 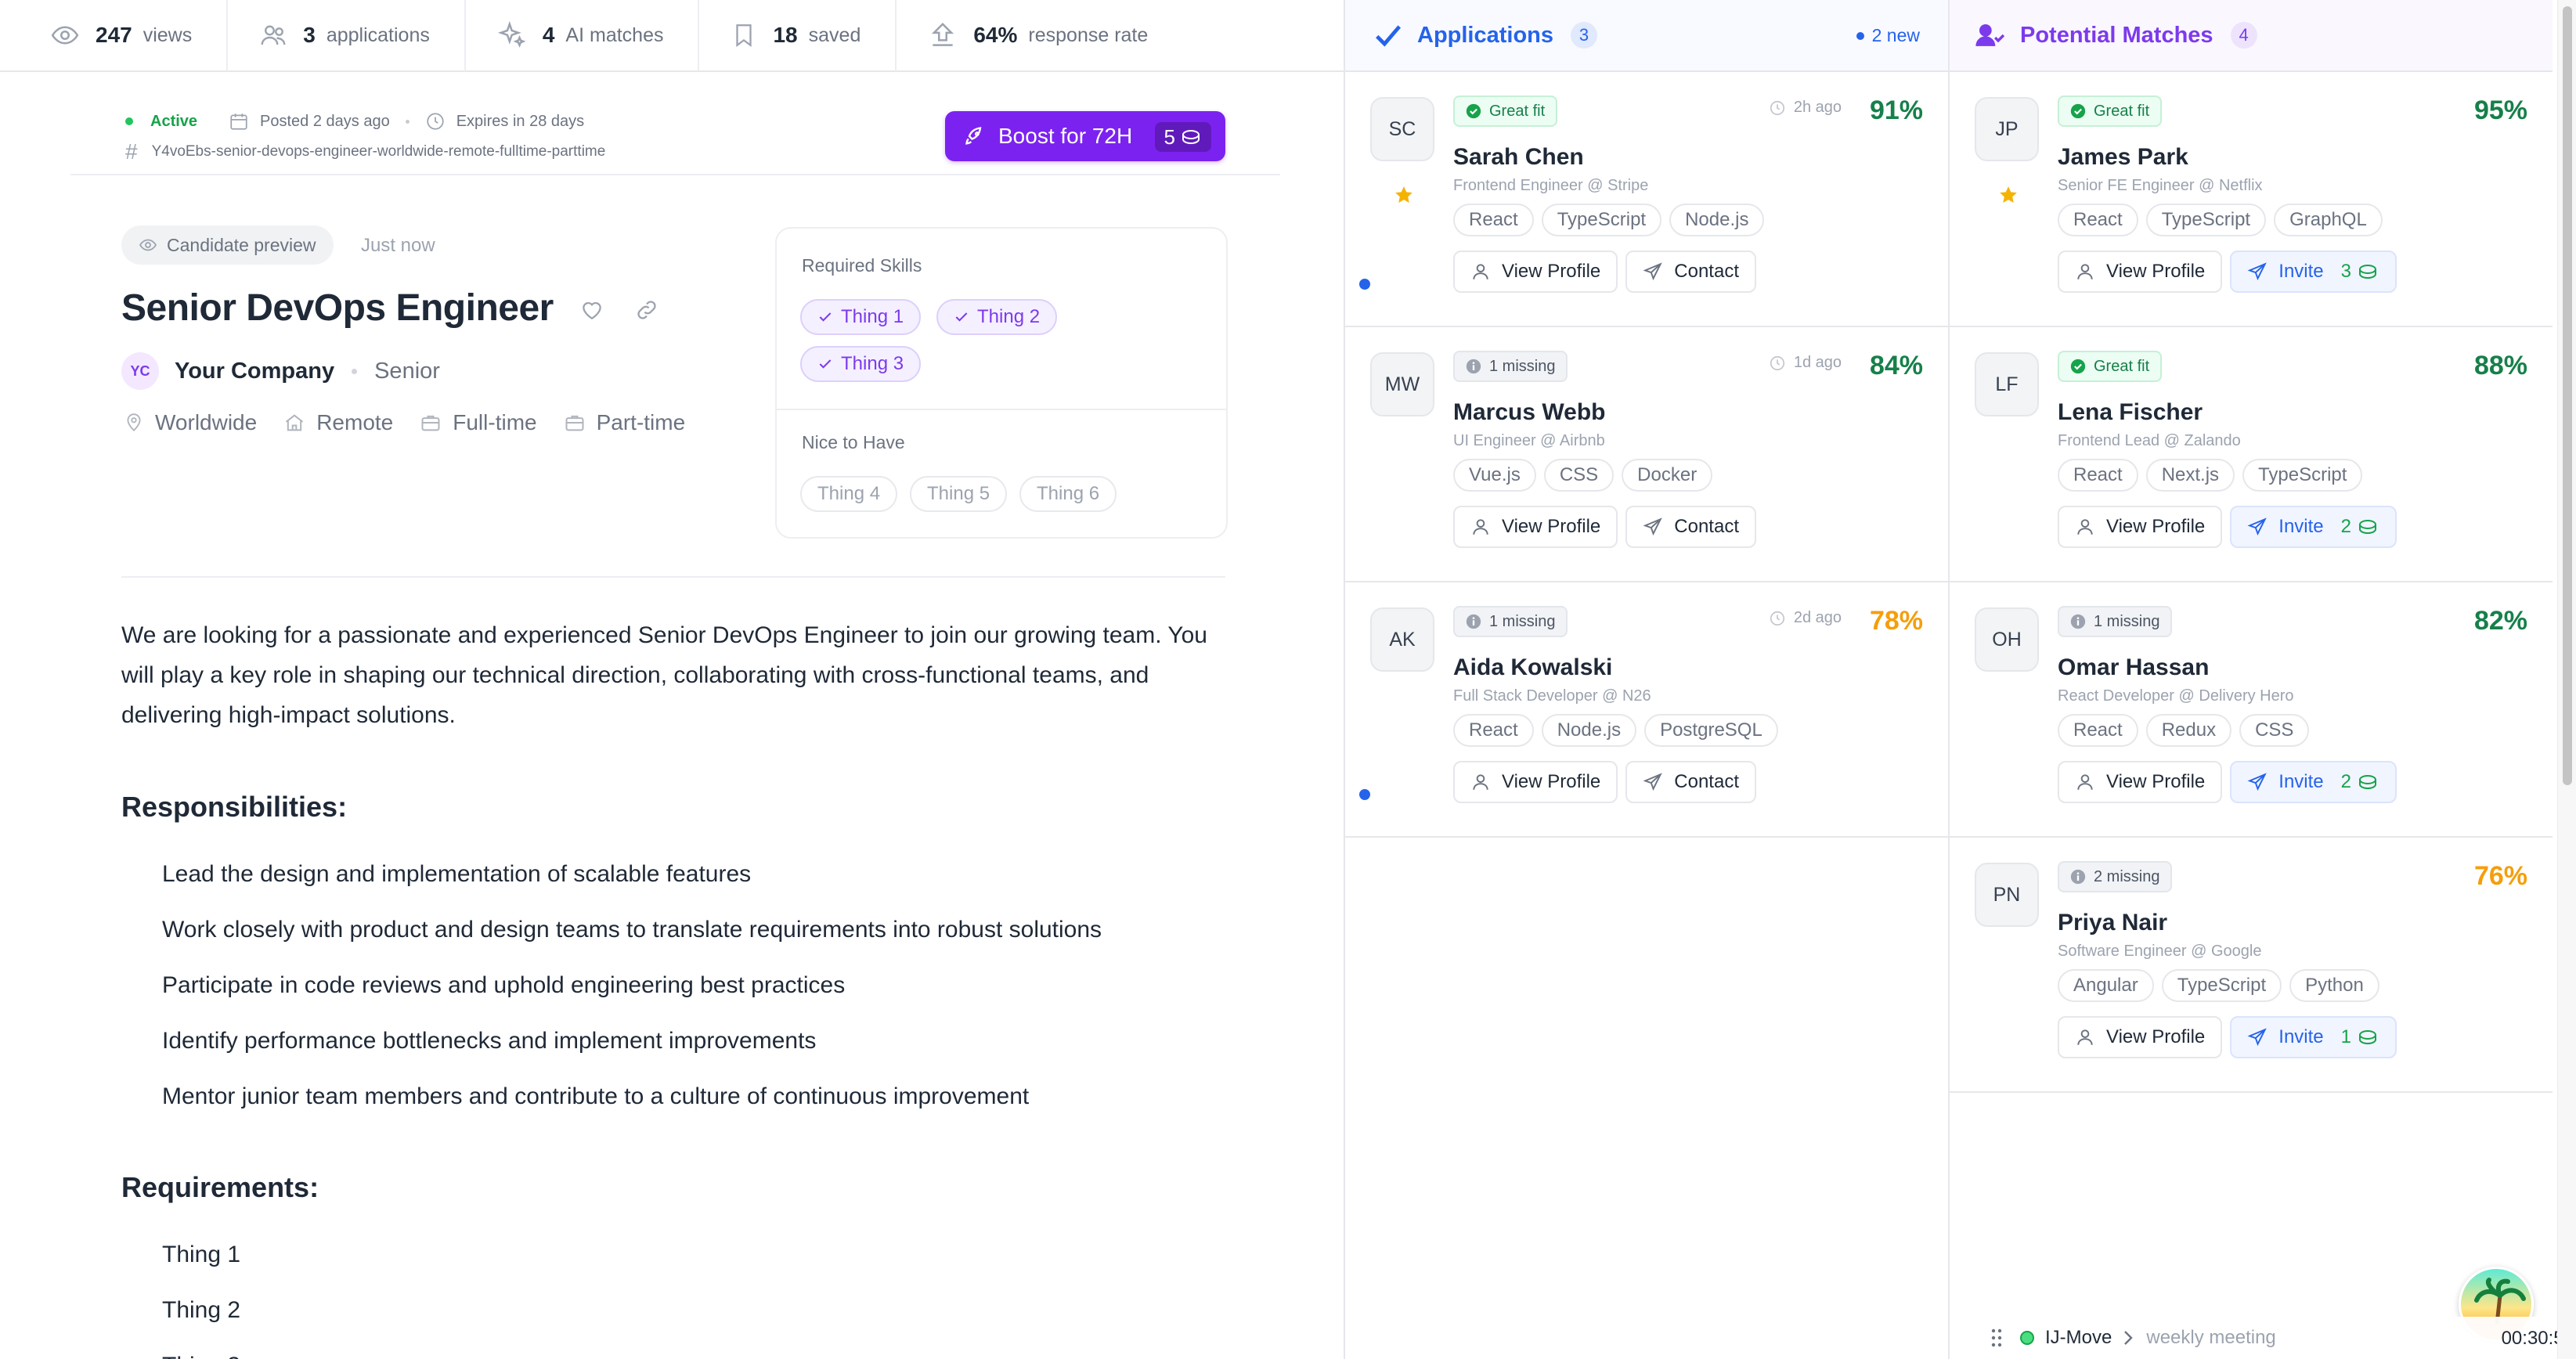 I want to click on company-row: YC Your Company Senior, so click(x=280, y=371).